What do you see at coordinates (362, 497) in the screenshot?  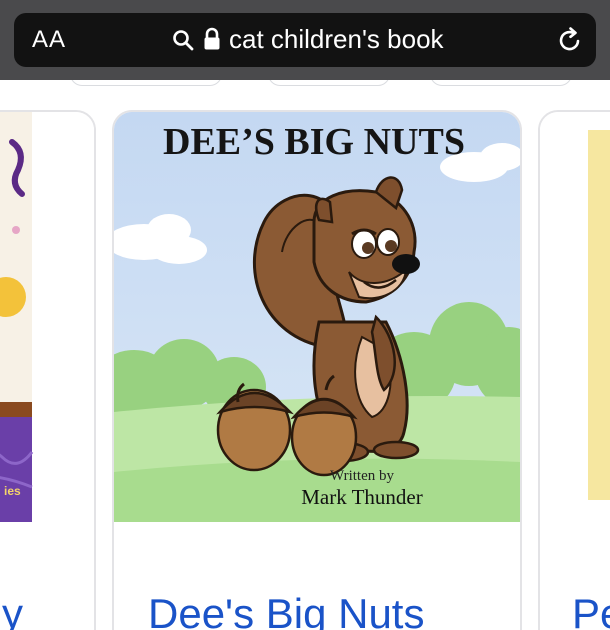 I see `cover-author: Mark Thunder` at bounding box center [362, 497].